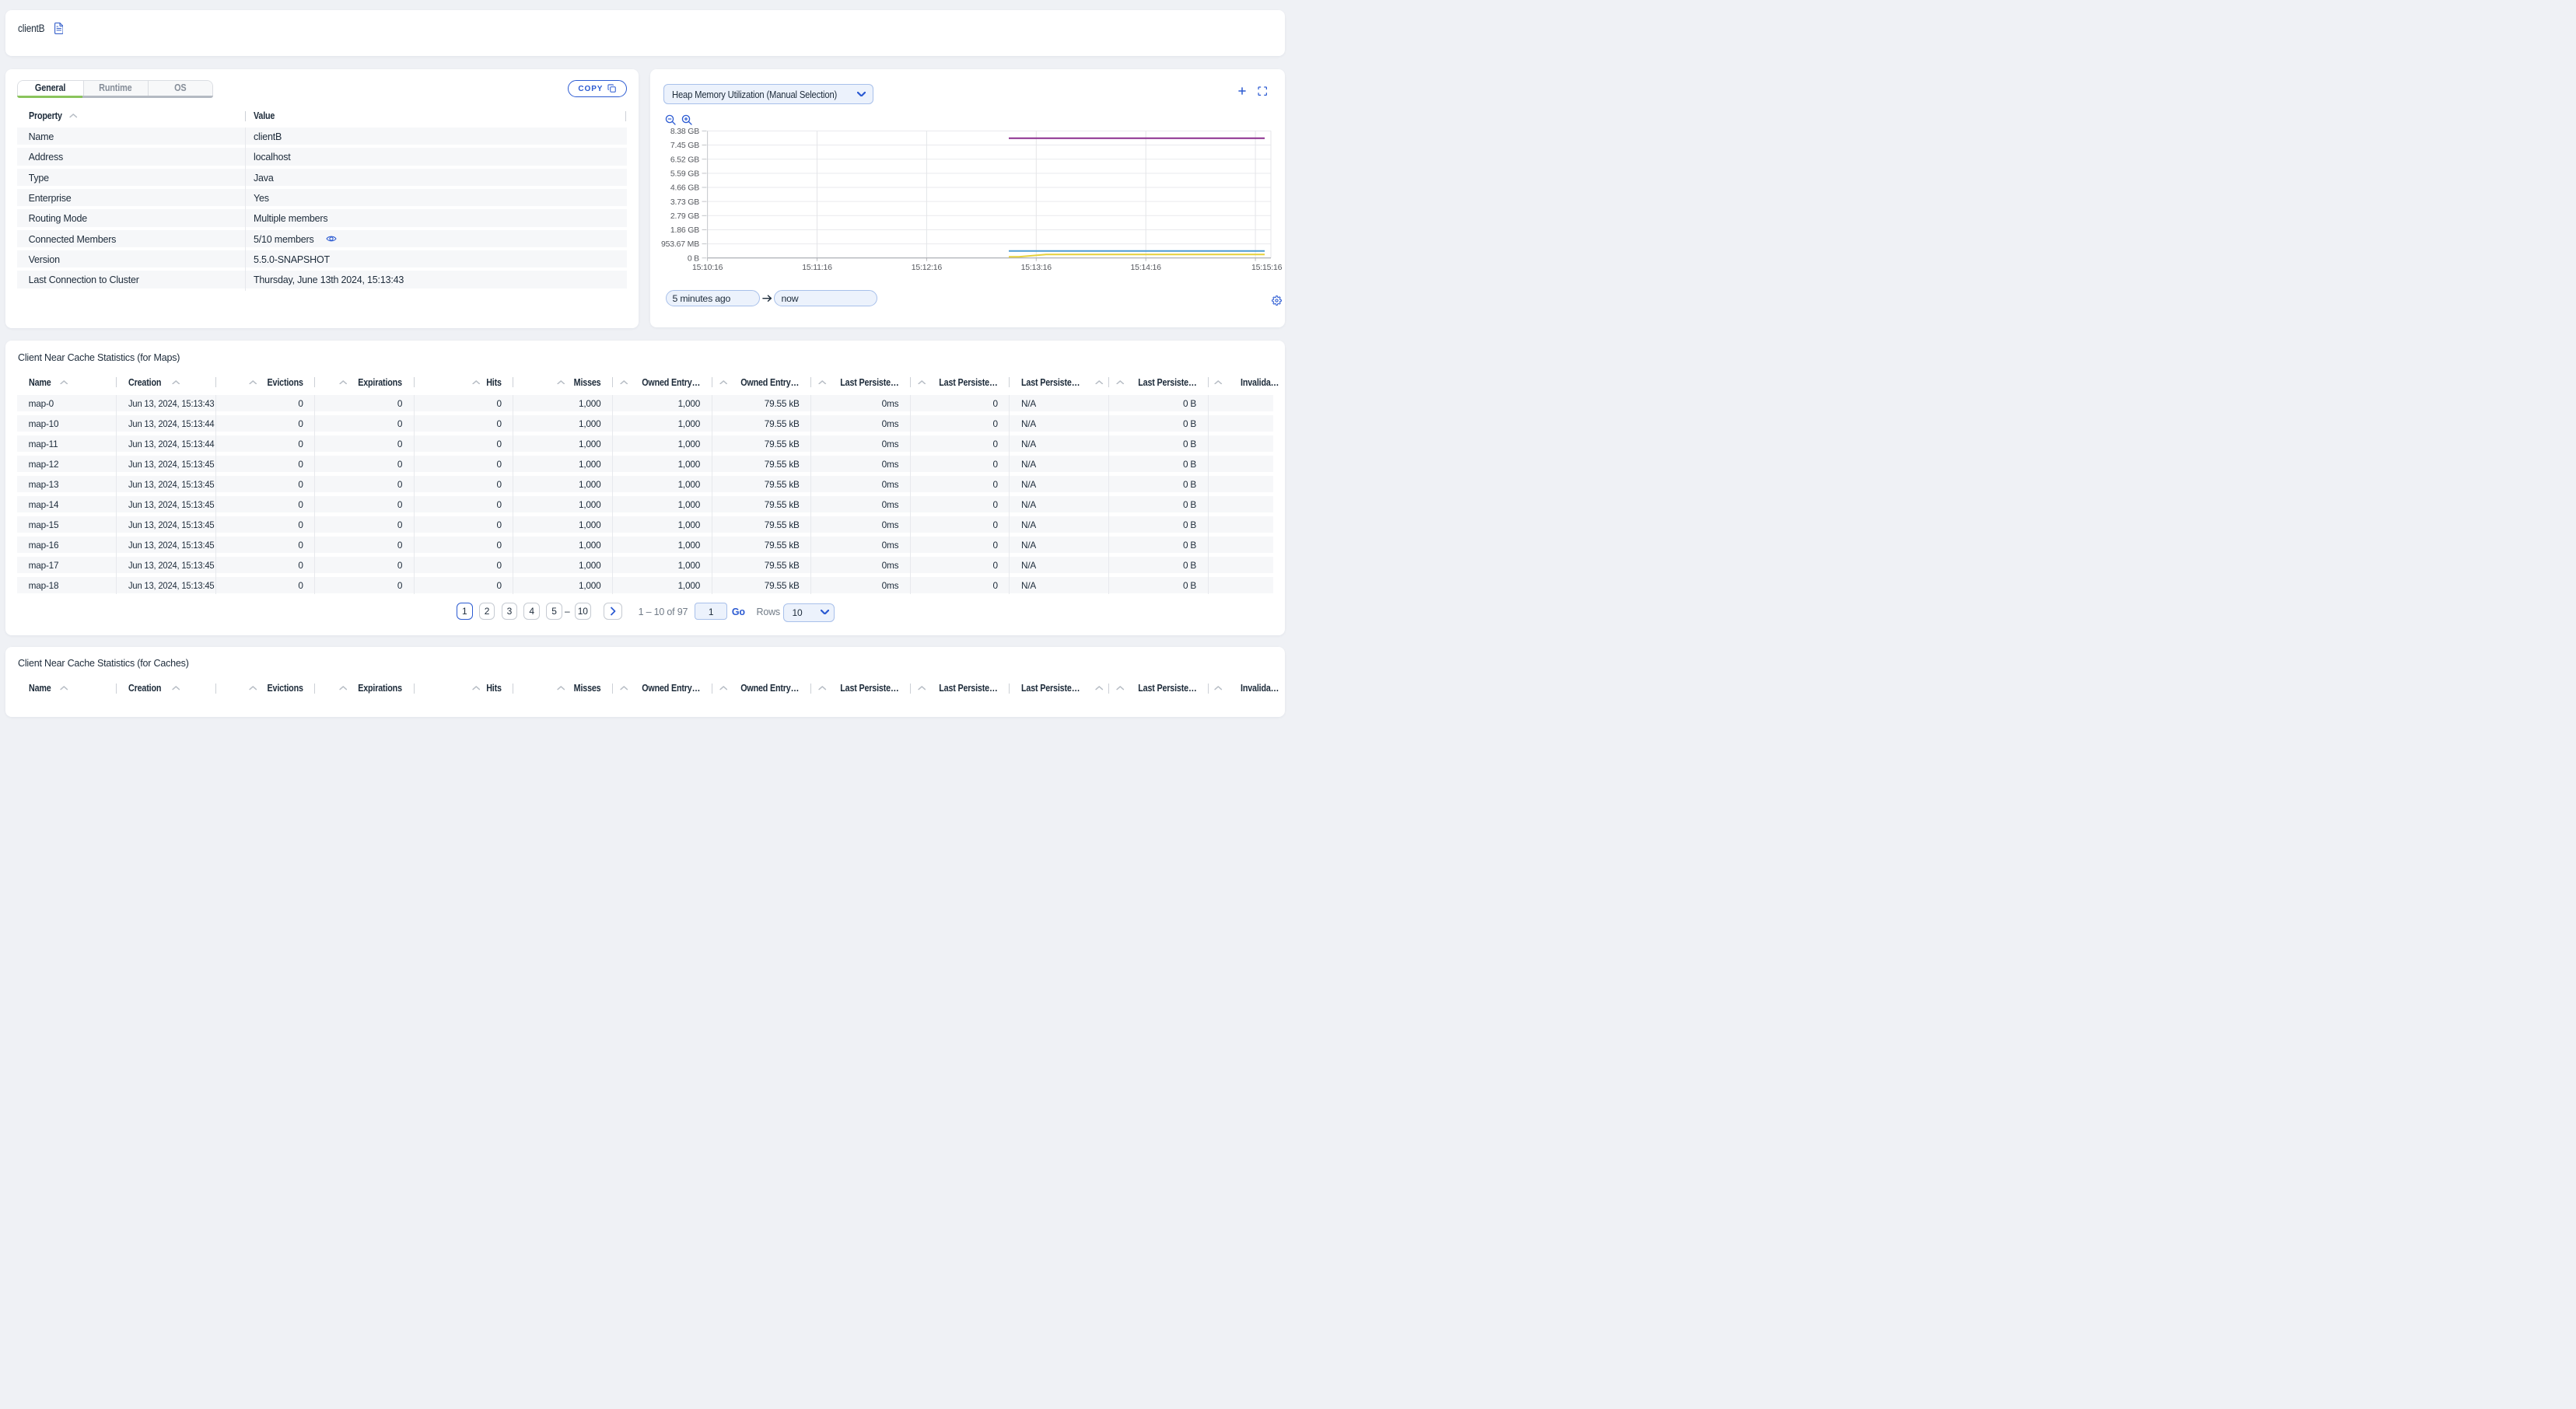 Image resolution: width=2576 pixels, height=1409 pixels. I want to click on svg-text: 0 B, so click(694, 258).